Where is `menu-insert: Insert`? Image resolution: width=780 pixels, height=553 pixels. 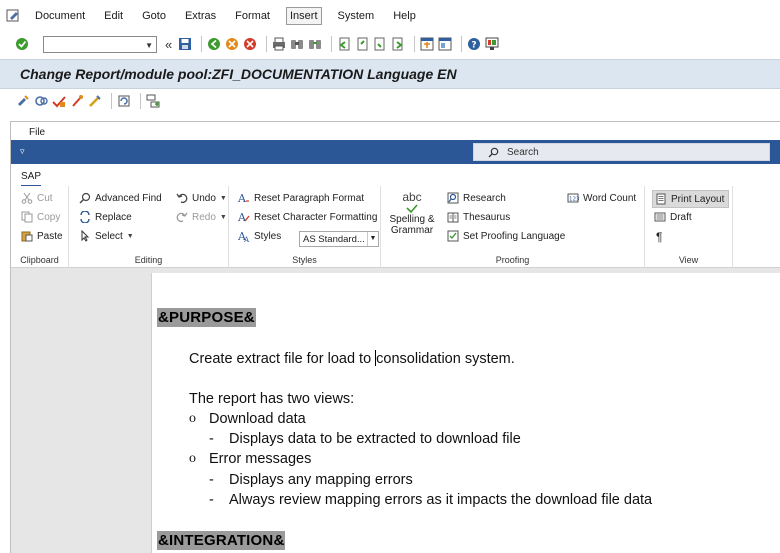
menu-insert: Insert is located at coordinates (304, 16).